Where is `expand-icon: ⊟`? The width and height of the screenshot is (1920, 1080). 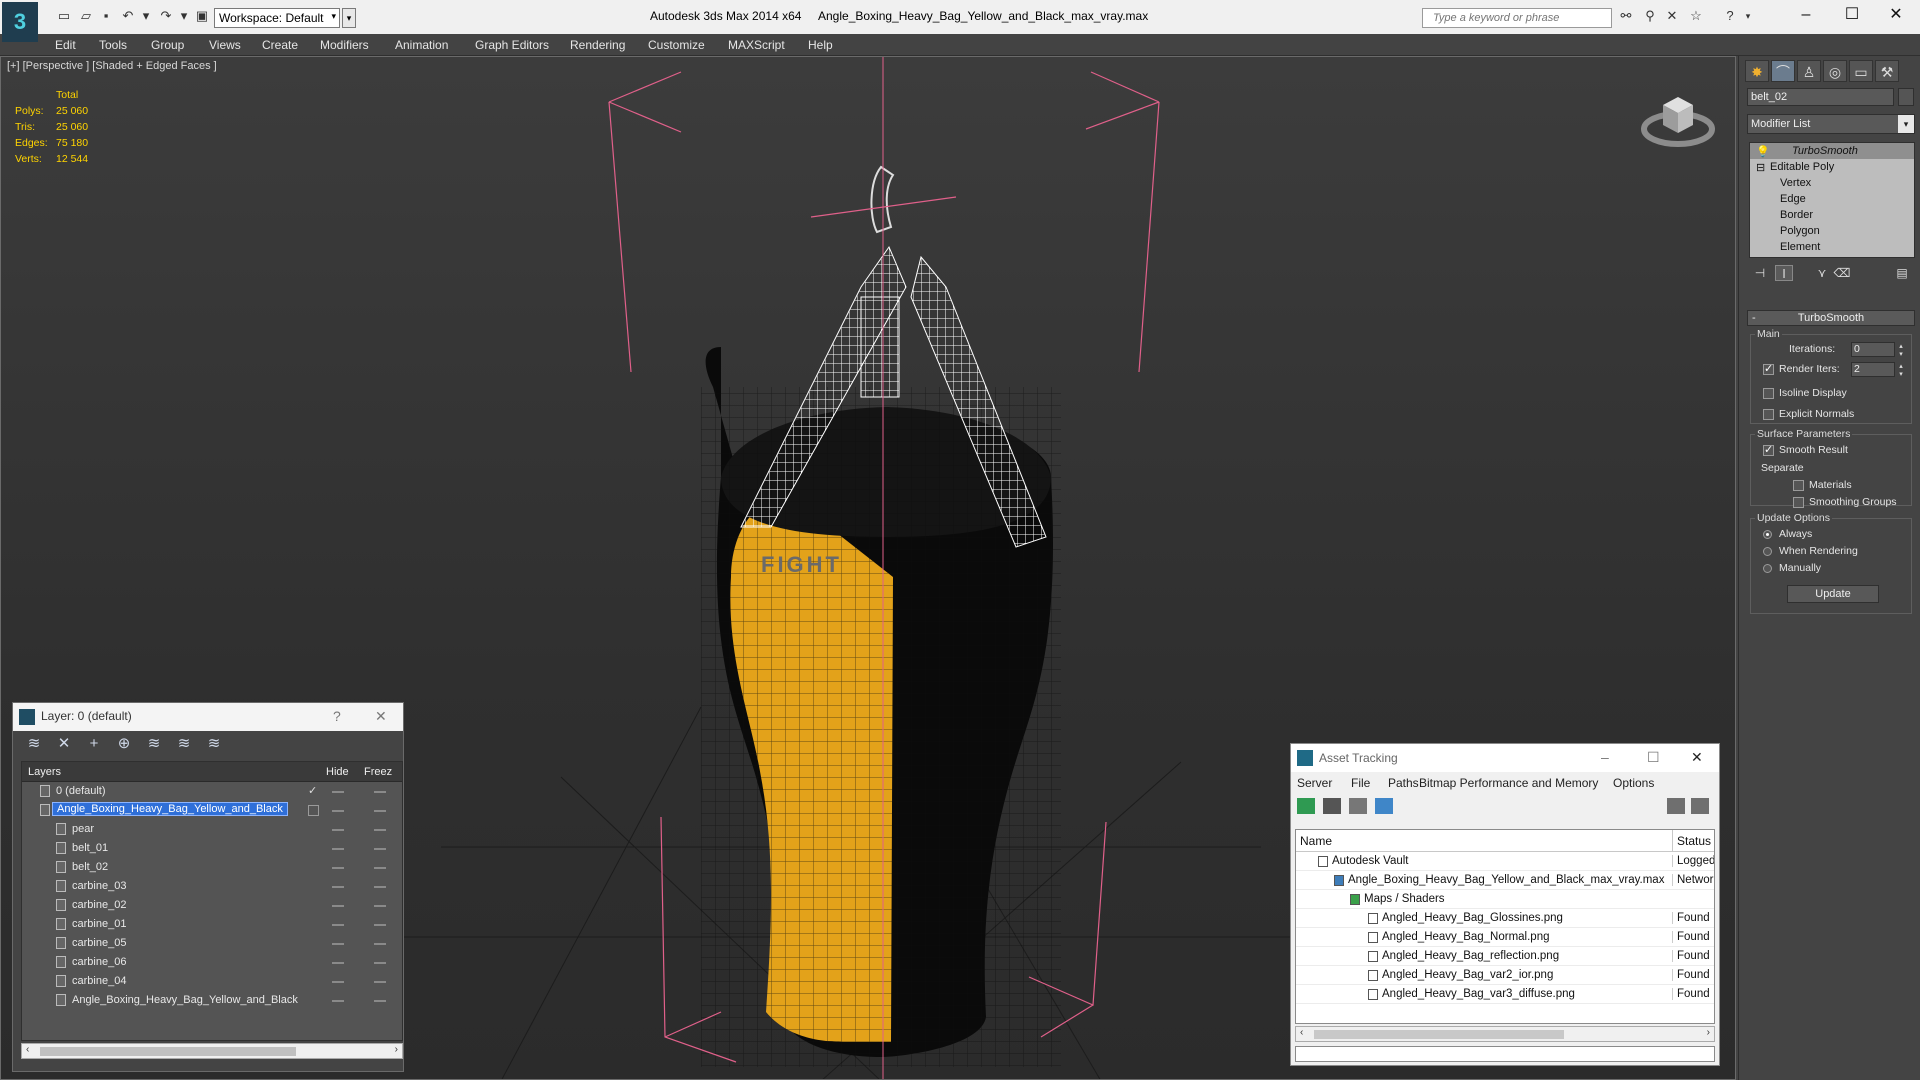
expand-icon: ⊟ is located at coordinates (1760, 167).